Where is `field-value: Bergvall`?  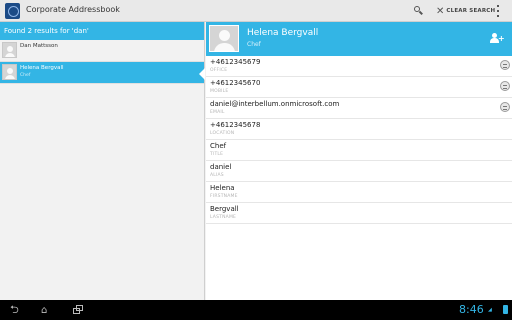
field-value: Bergvall is located at coordinates (224, 209).